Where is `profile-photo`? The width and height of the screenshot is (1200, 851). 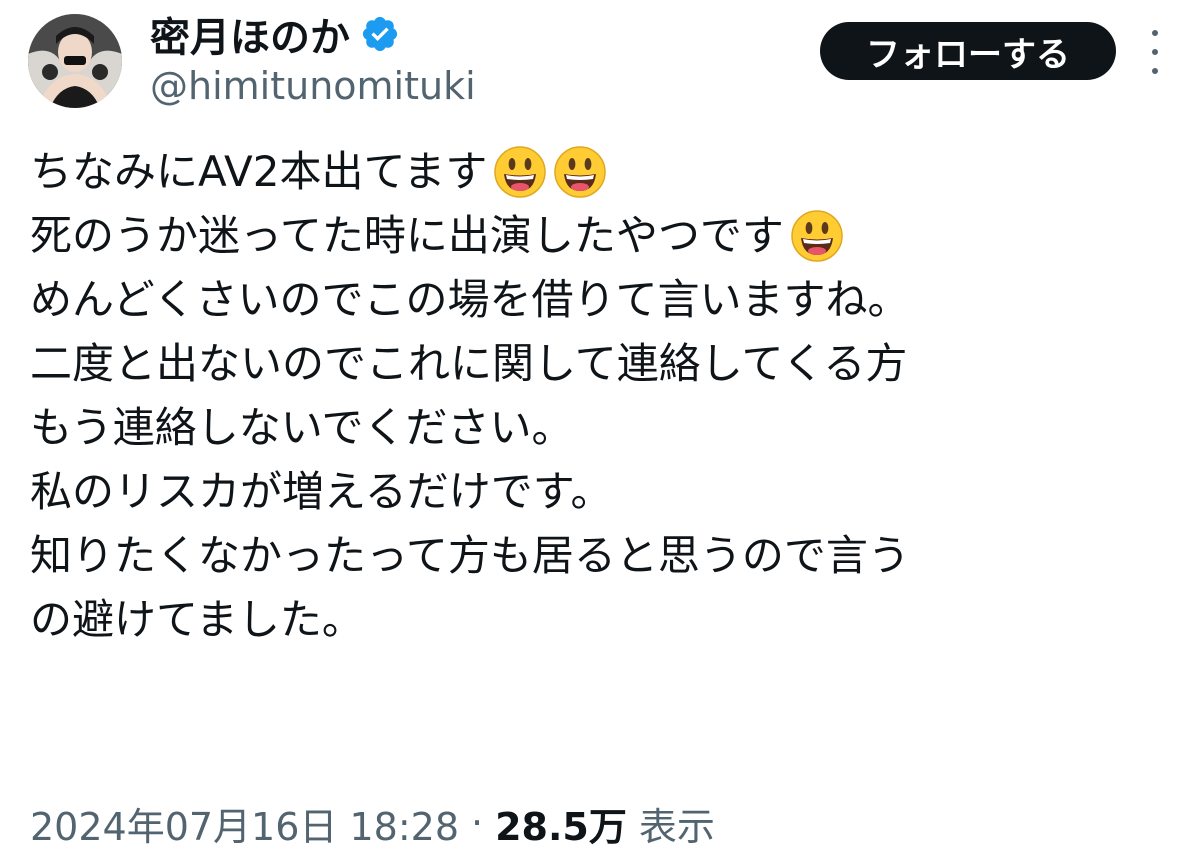
profile-photo is located at coordinates (75, 61).